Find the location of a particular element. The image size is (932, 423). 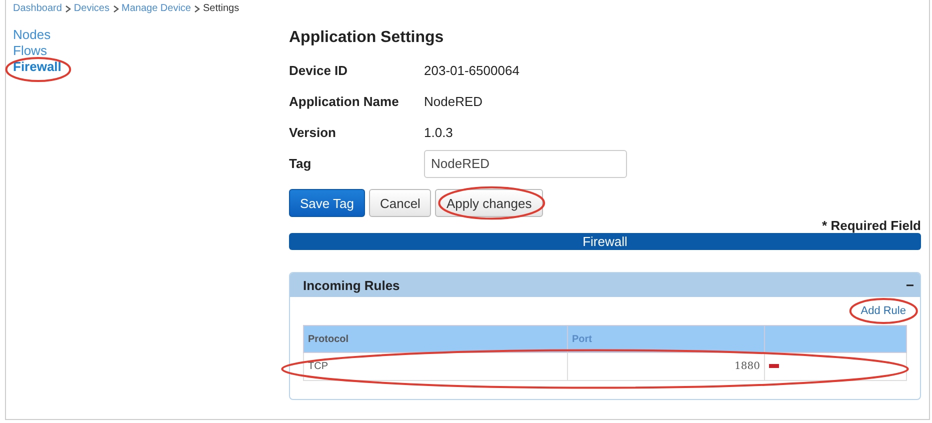

tag-input-field: NodeRED is located at coordinates (525, 164).